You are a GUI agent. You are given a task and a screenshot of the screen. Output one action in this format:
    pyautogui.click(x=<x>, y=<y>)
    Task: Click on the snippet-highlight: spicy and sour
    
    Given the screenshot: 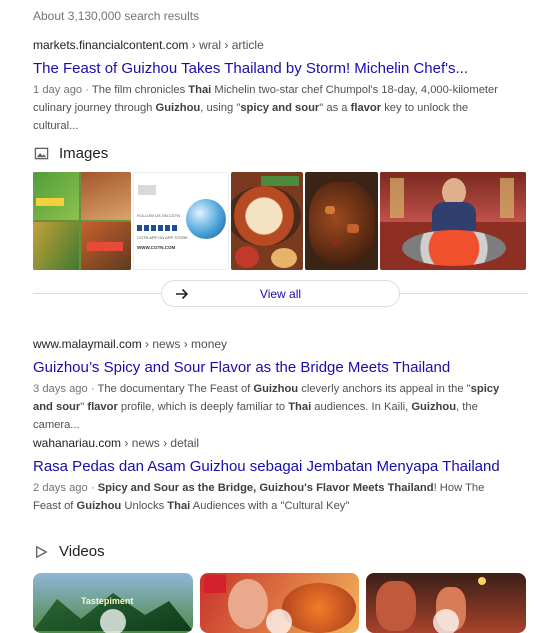 What is the action you would take?
    pyautogui.click(x=280, y=108)
    